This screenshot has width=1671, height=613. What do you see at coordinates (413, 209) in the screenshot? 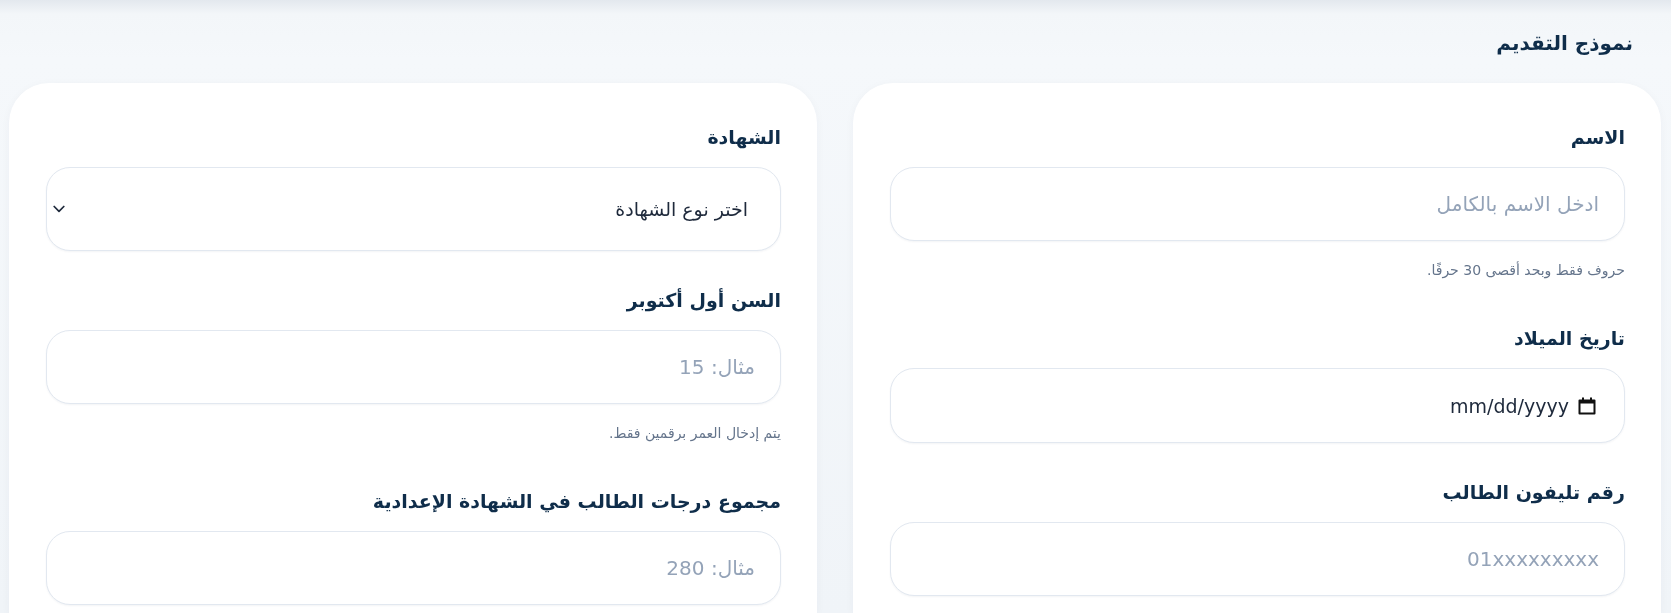
I see `select-field: اختر نوع الشهادة` at bounding box center [413, 209].